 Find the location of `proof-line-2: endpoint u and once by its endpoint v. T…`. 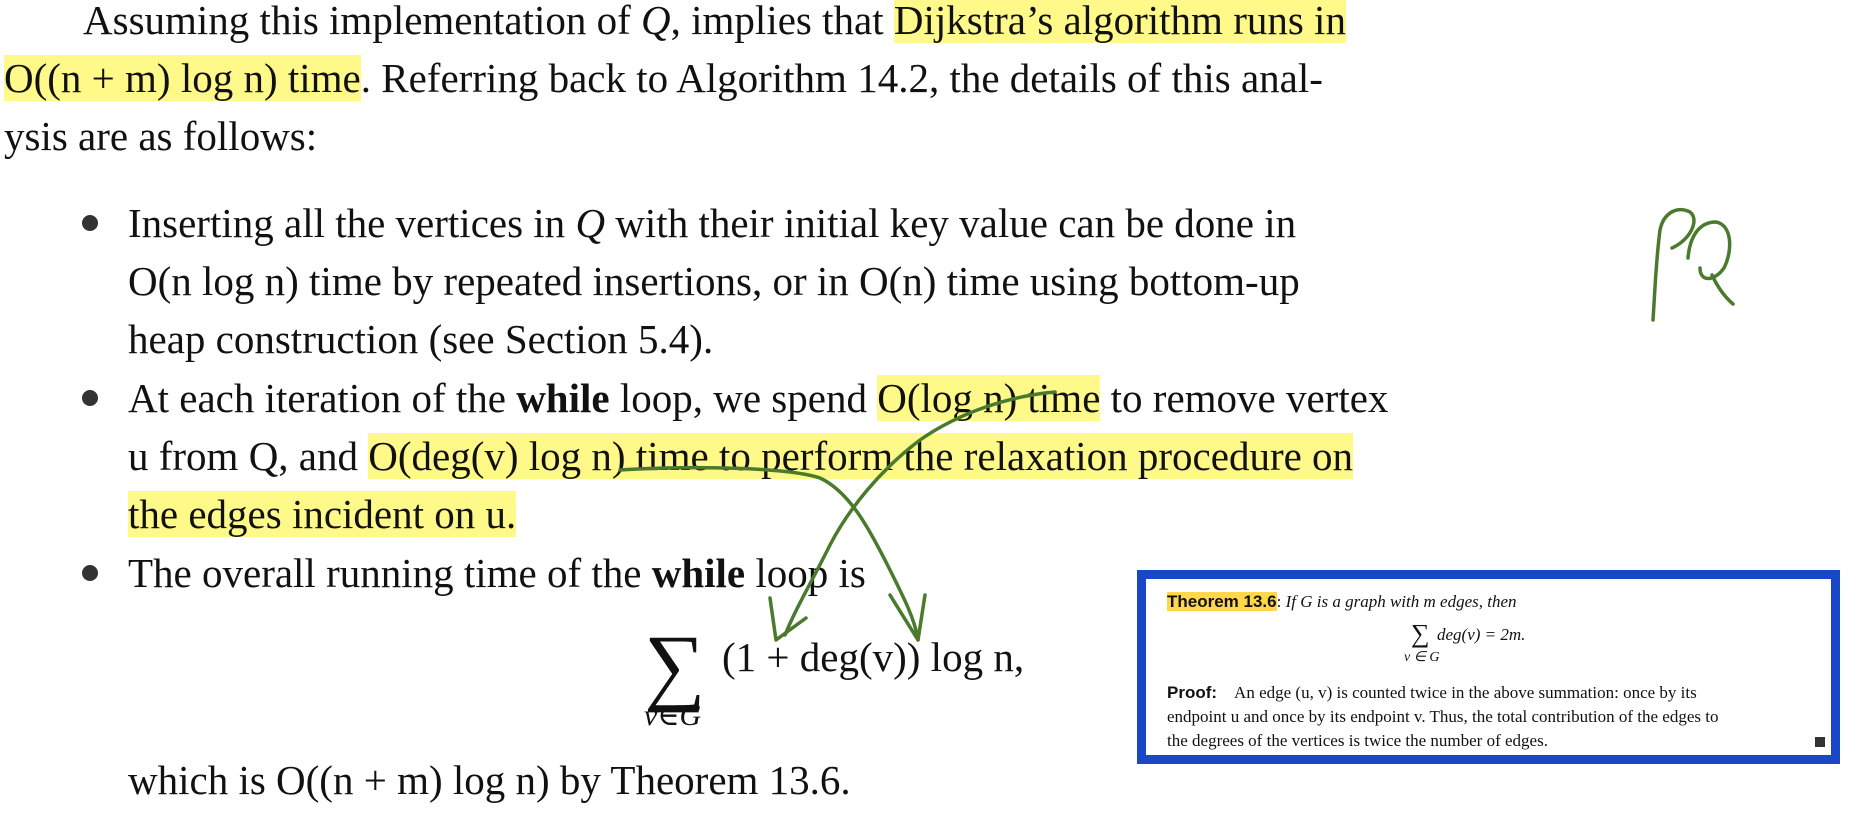

proof-line-2: endpoint u and once by its endpoint v. T… is located at coordinates (1443, 716).